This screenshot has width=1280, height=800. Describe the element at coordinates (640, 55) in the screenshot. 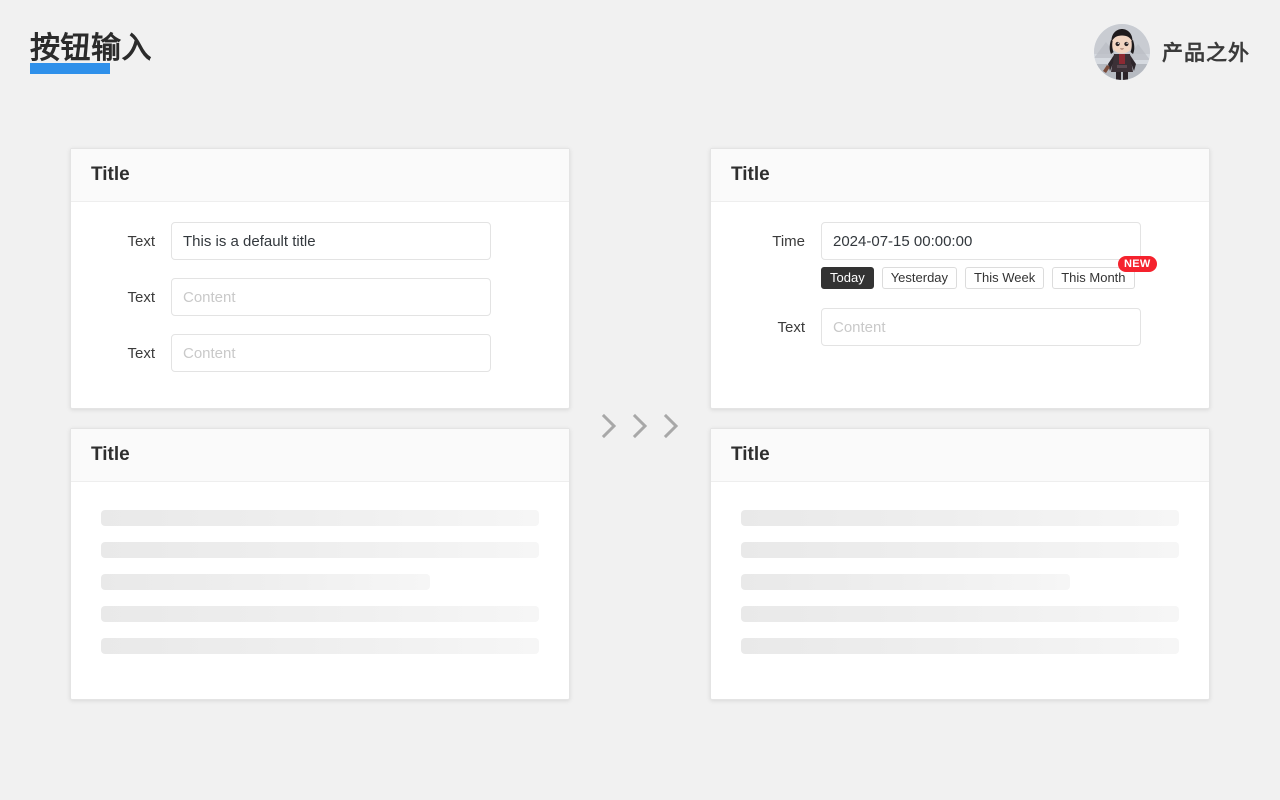

I see `page-header: 按钮输入 产品之外` at that location.